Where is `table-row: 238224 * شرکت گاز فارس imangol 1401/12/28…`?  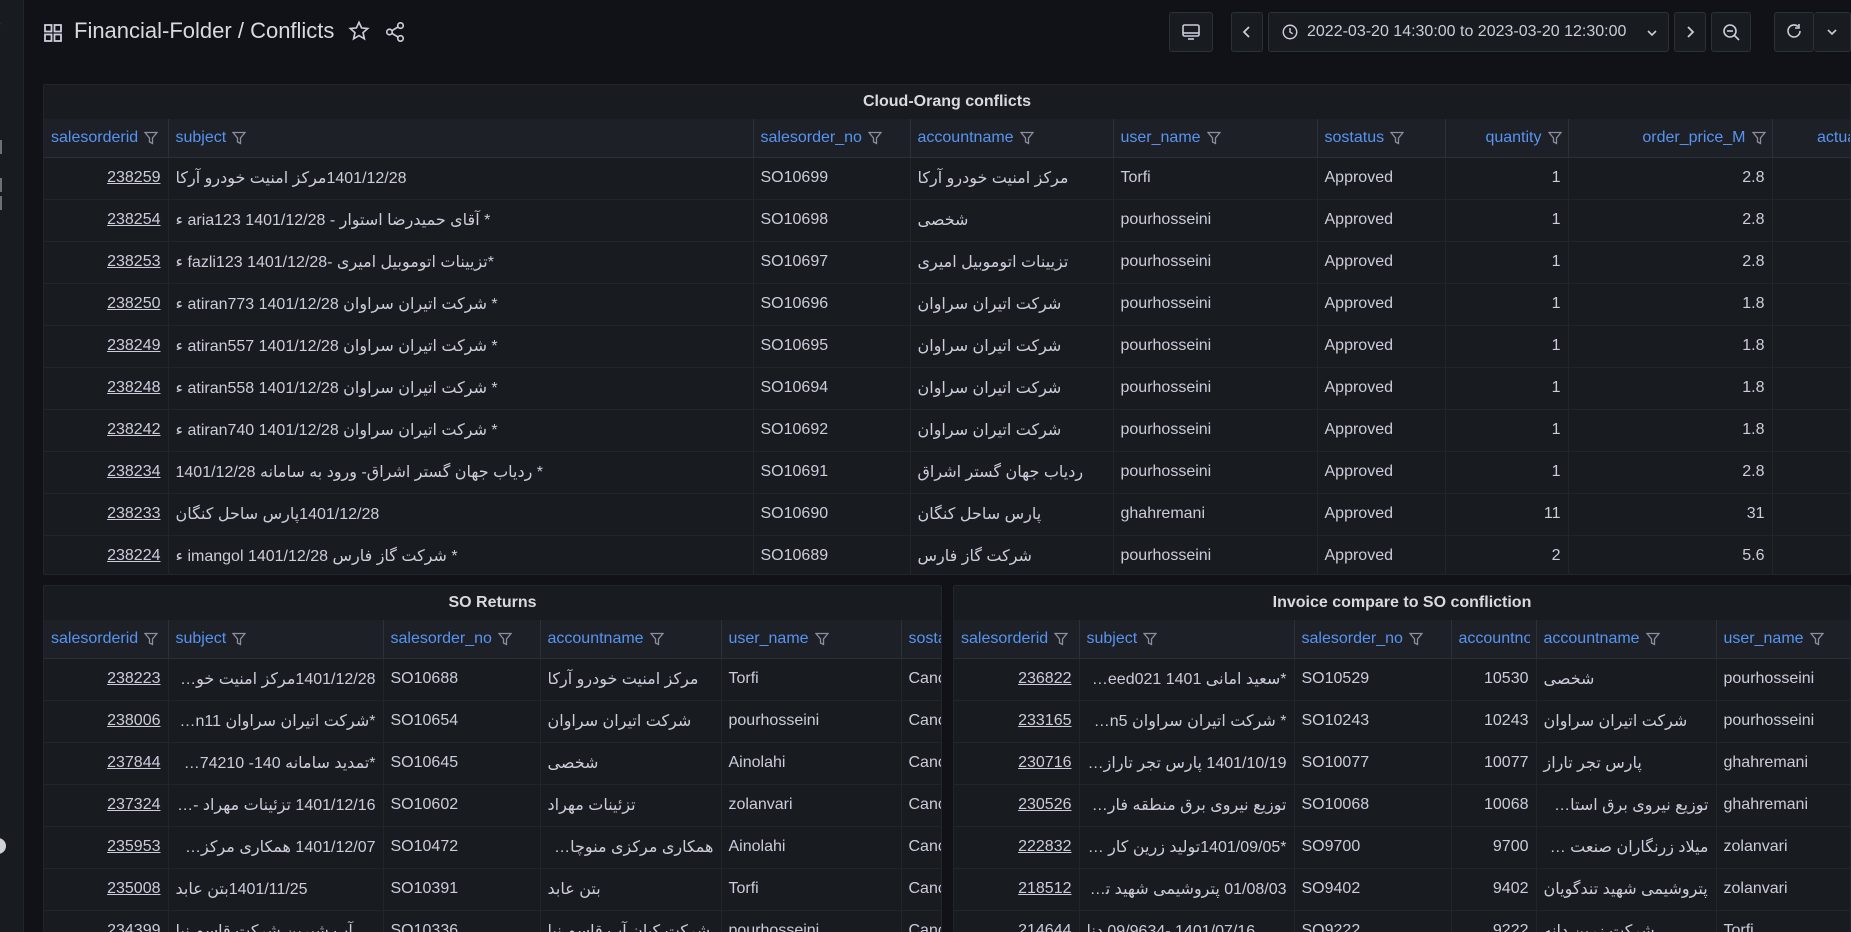 table-row: 238224 * شرکت گاز فارس imangol 1401/12/28… is located at coordinates (947, 554).